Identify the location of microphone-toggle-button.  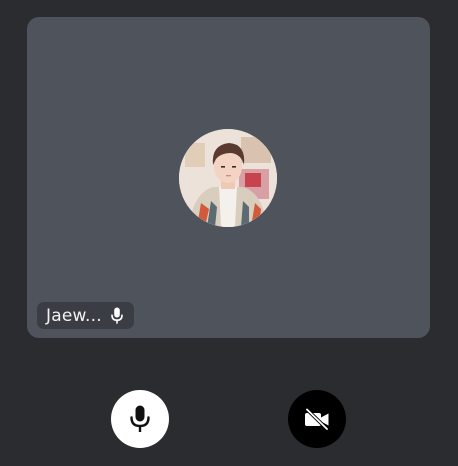
(140, 419).